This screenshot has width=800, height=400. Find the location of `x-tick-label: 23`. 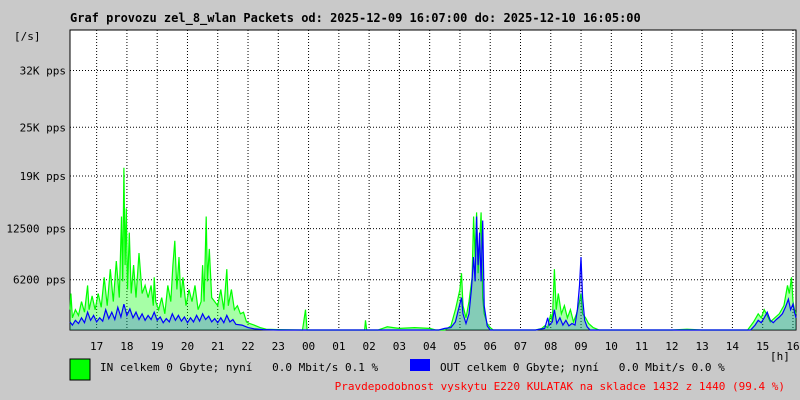

x-tick-label: 23 is located at coordinates (278, 346).